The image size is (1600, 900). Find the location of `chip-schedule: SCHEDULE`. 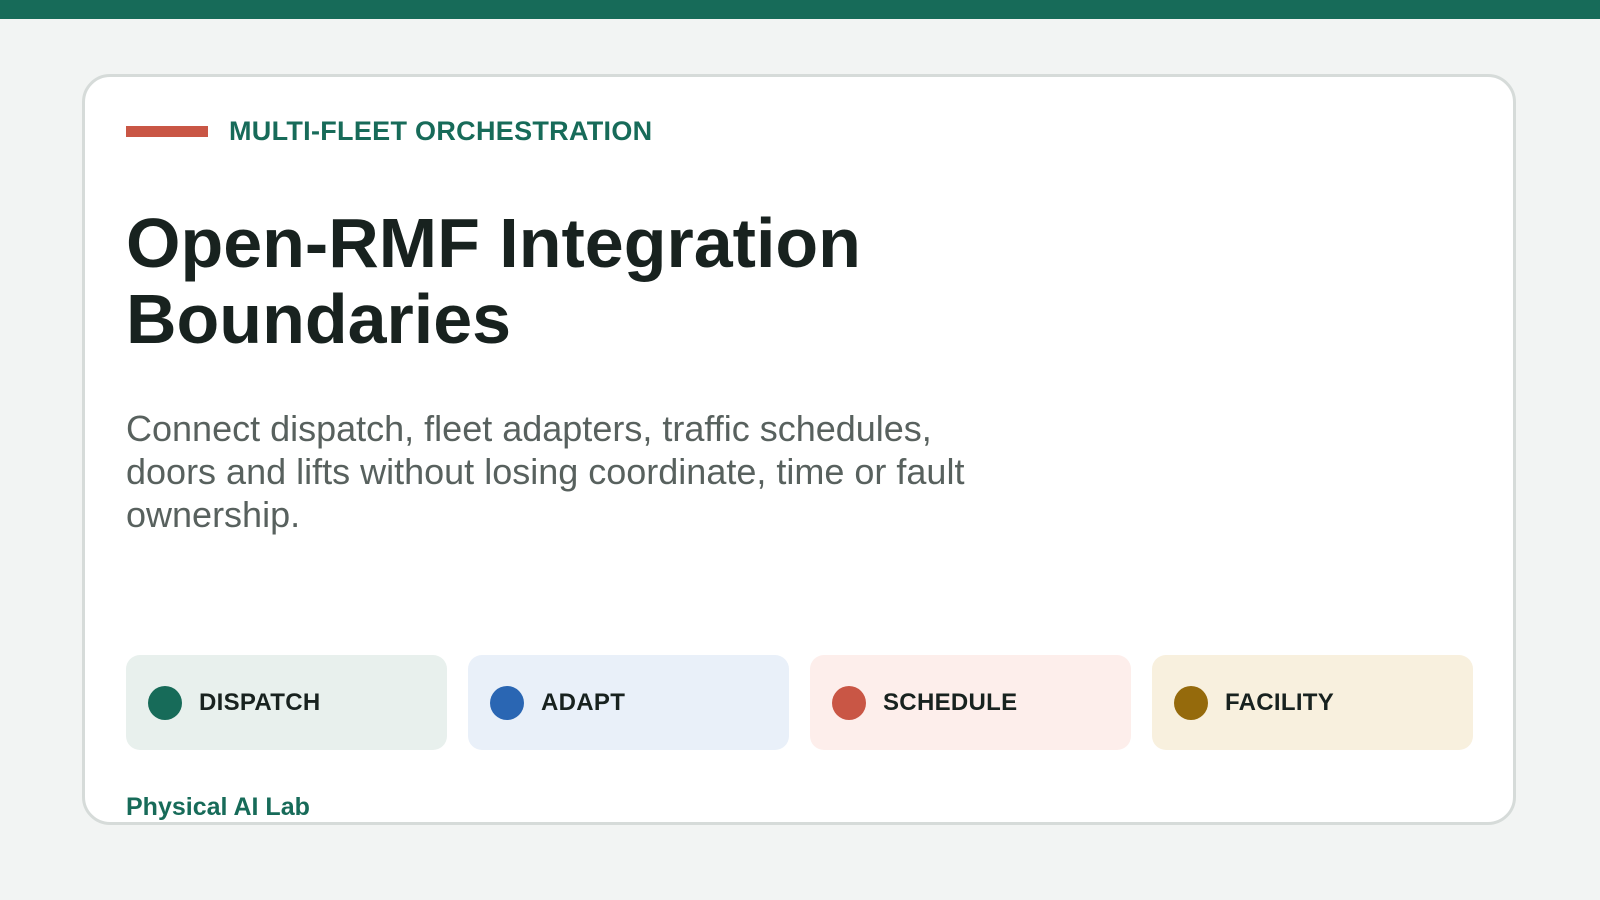

chip-schedule: SCHEDULE is located at coordinates (970, 702).